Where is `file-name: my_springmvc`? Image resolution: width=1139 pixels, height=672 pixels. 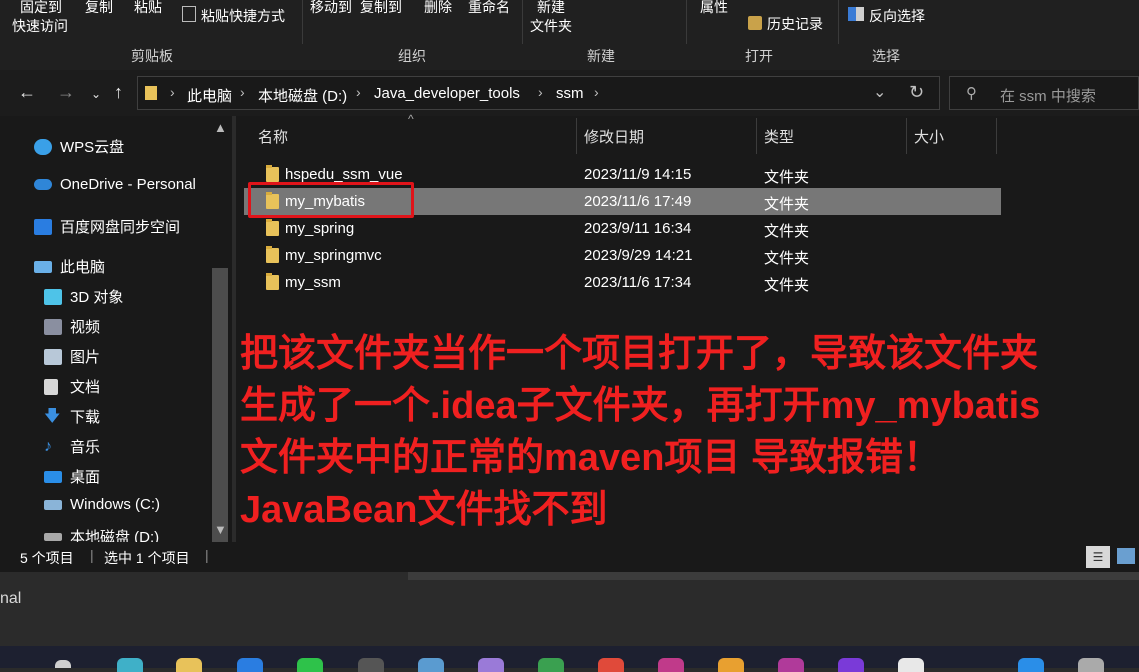 file-name: my_springmvc is located at coordinates (333, 255).